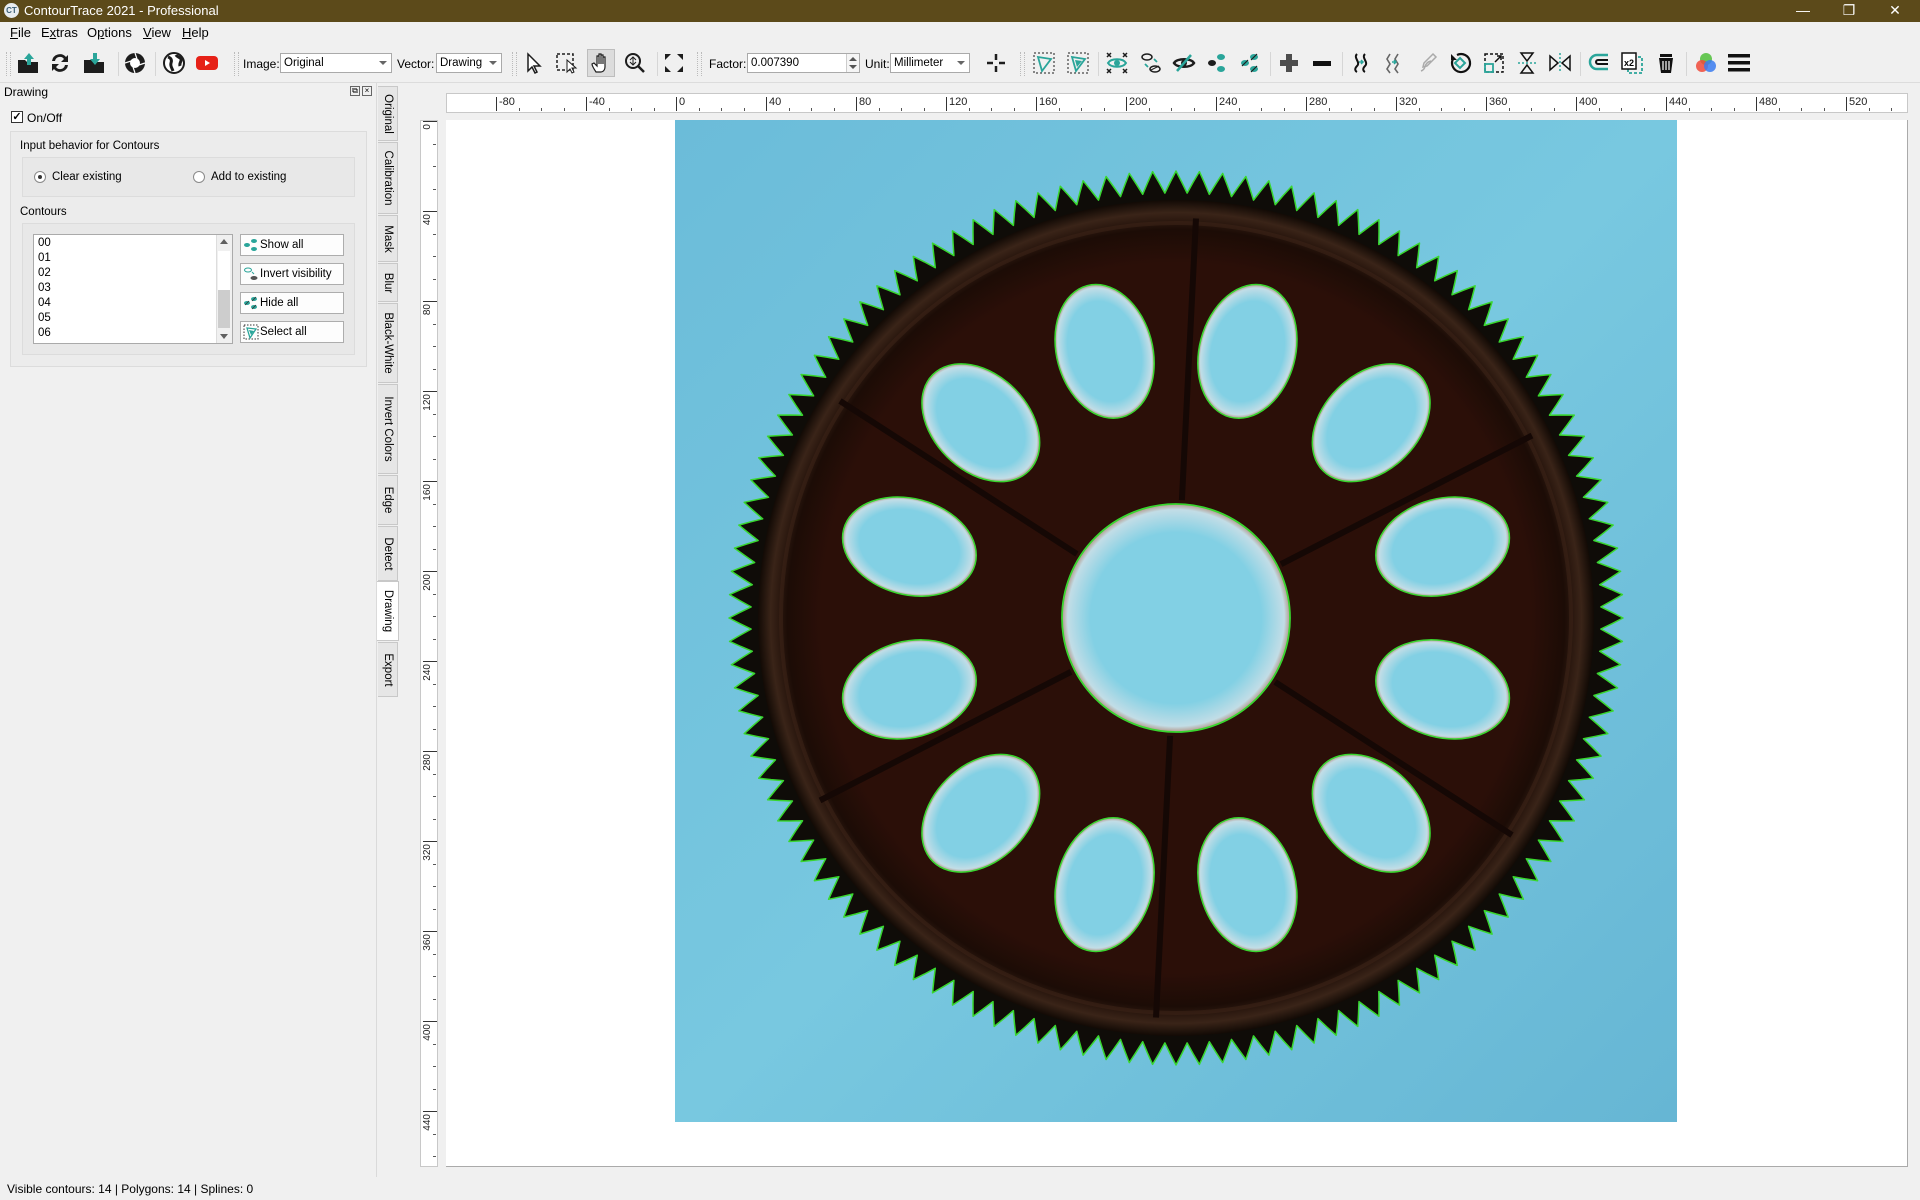  I want to click on hand-pan-icon, so click(601, 63).